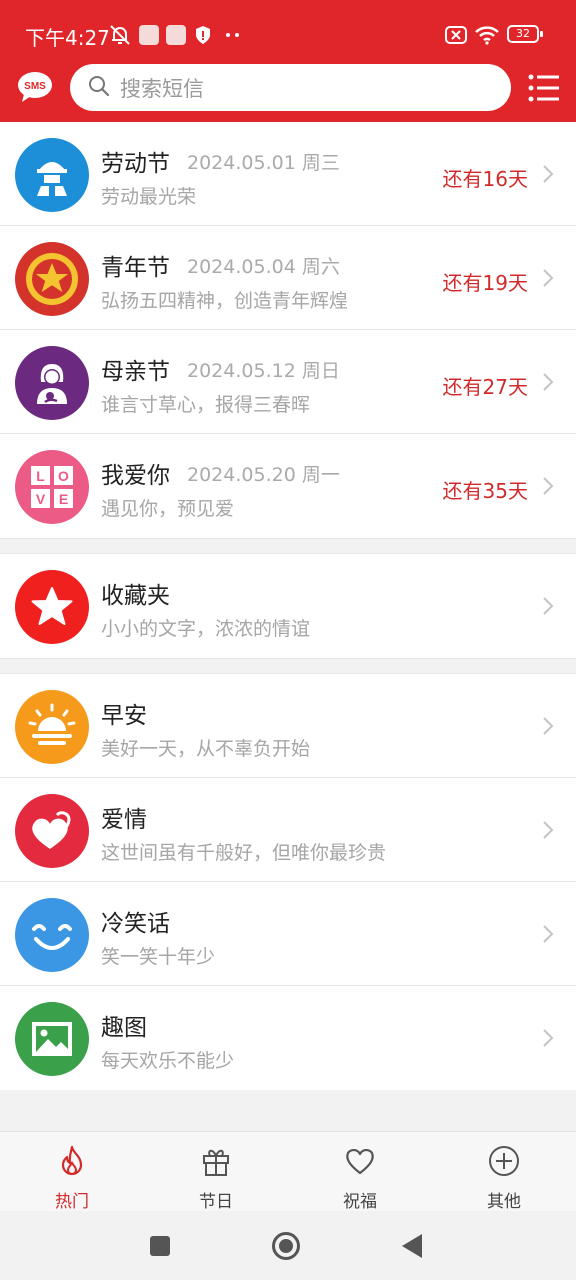  I want to click on category-subtitle: 笑一笑十年少, so click(158, 957).